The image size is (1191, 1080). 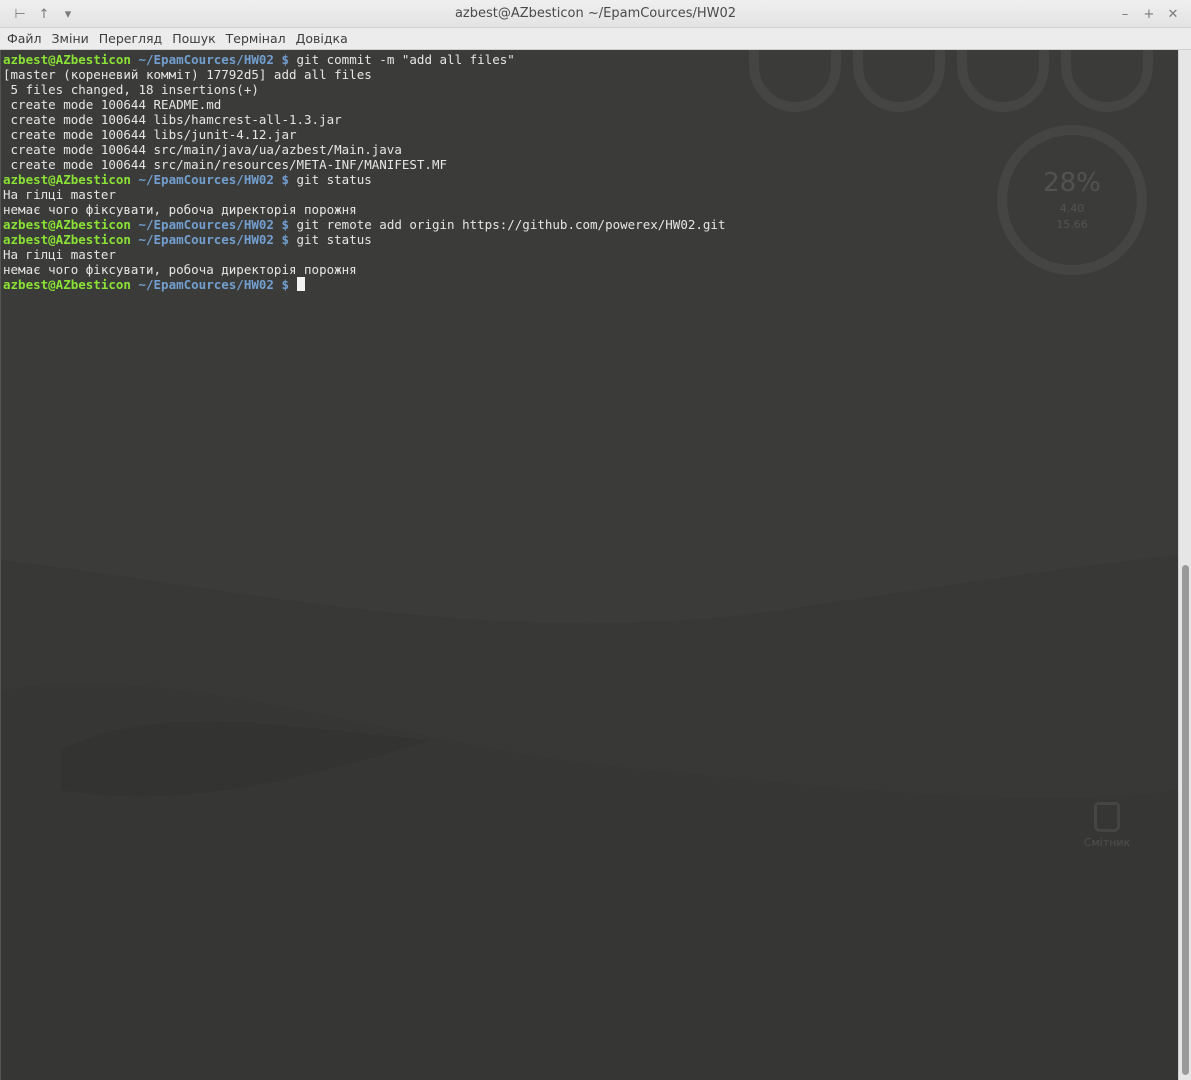 I want to click on command-text, so click(x=293, y=284).